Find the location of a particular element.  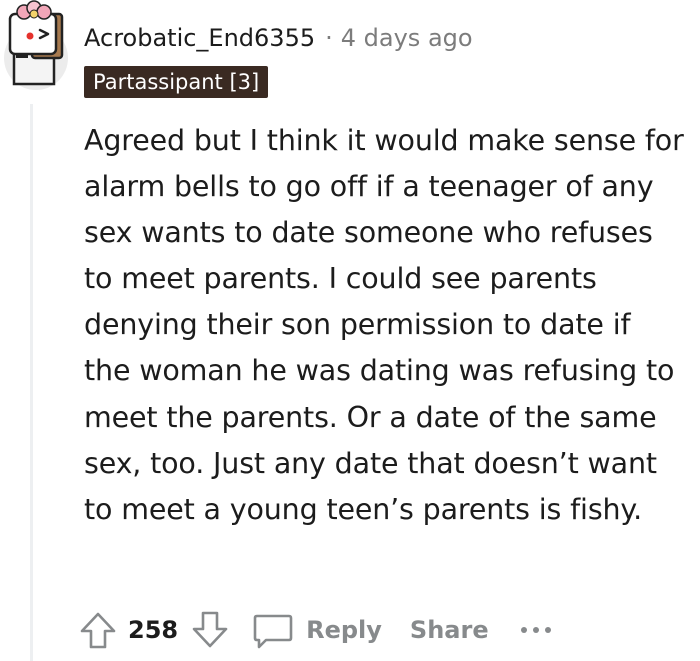

arrow-down-icon is located at coordinates (210, 629).